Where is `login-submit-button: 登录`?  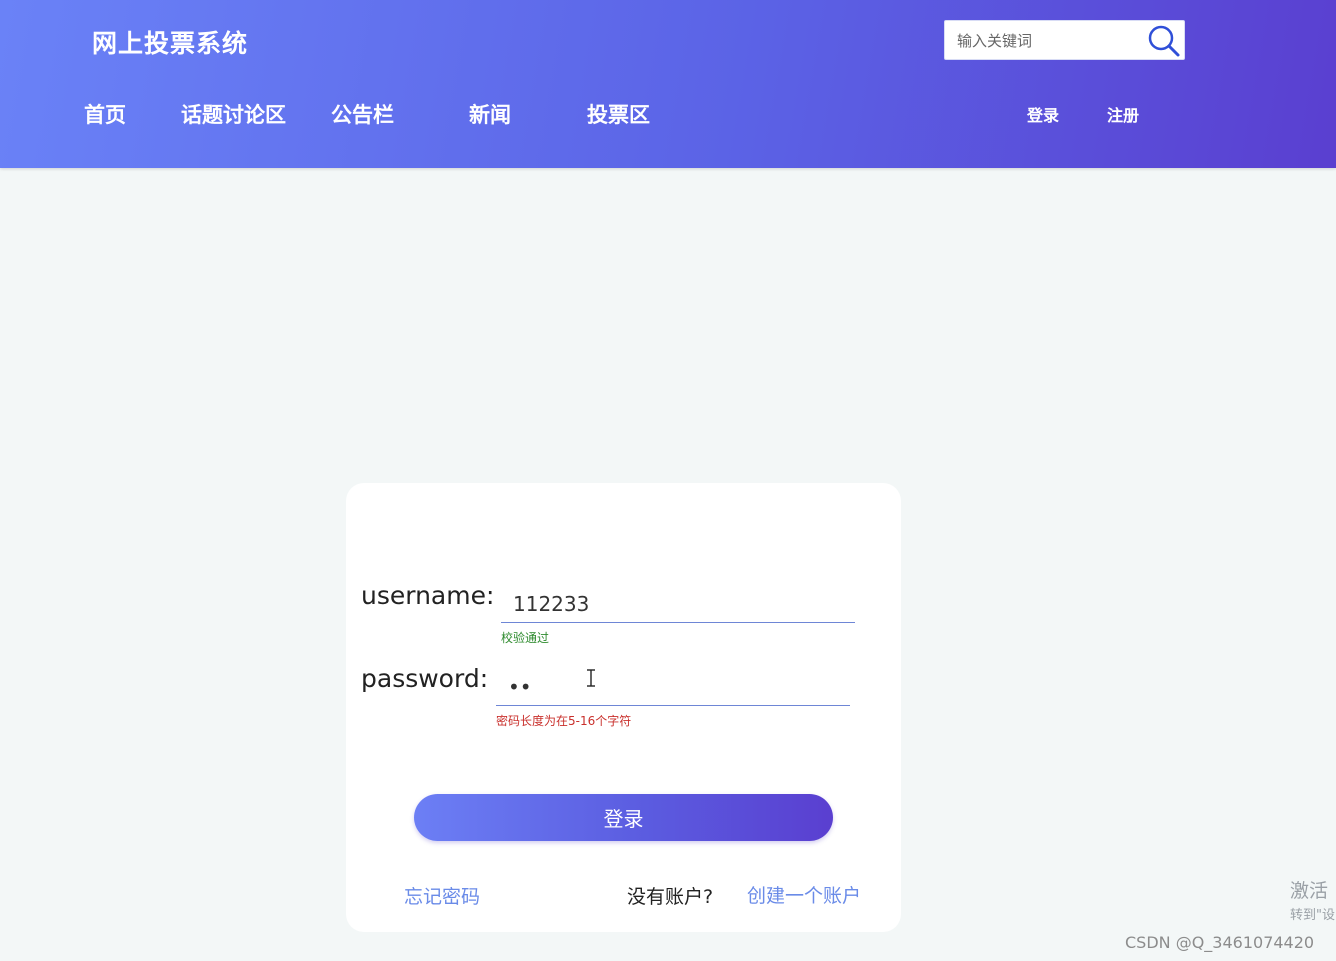
login-submit-button: 登录 is located at coordinates (623, 817).